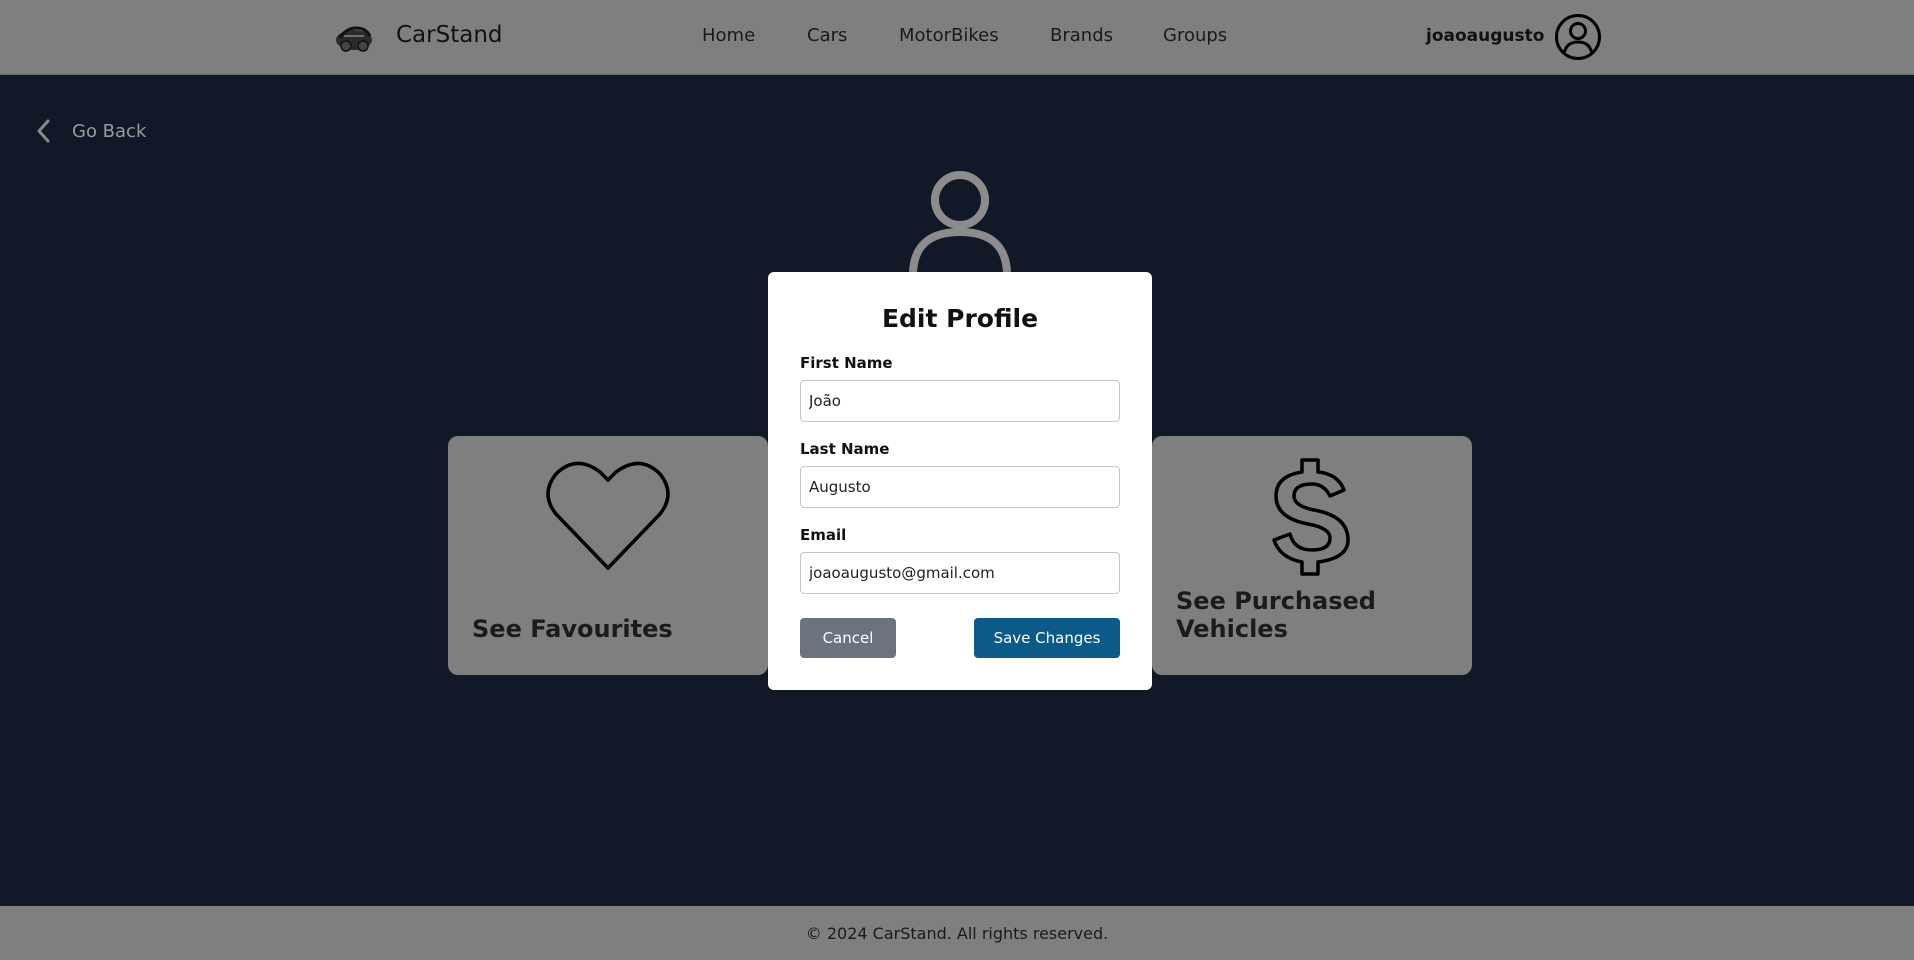 The width and height of the screenshot is (1914, 960). What do you see at coordinates (449, 35) in the screenshot?
I see `brand-name: CarStand` at bounding box center [449, 35].